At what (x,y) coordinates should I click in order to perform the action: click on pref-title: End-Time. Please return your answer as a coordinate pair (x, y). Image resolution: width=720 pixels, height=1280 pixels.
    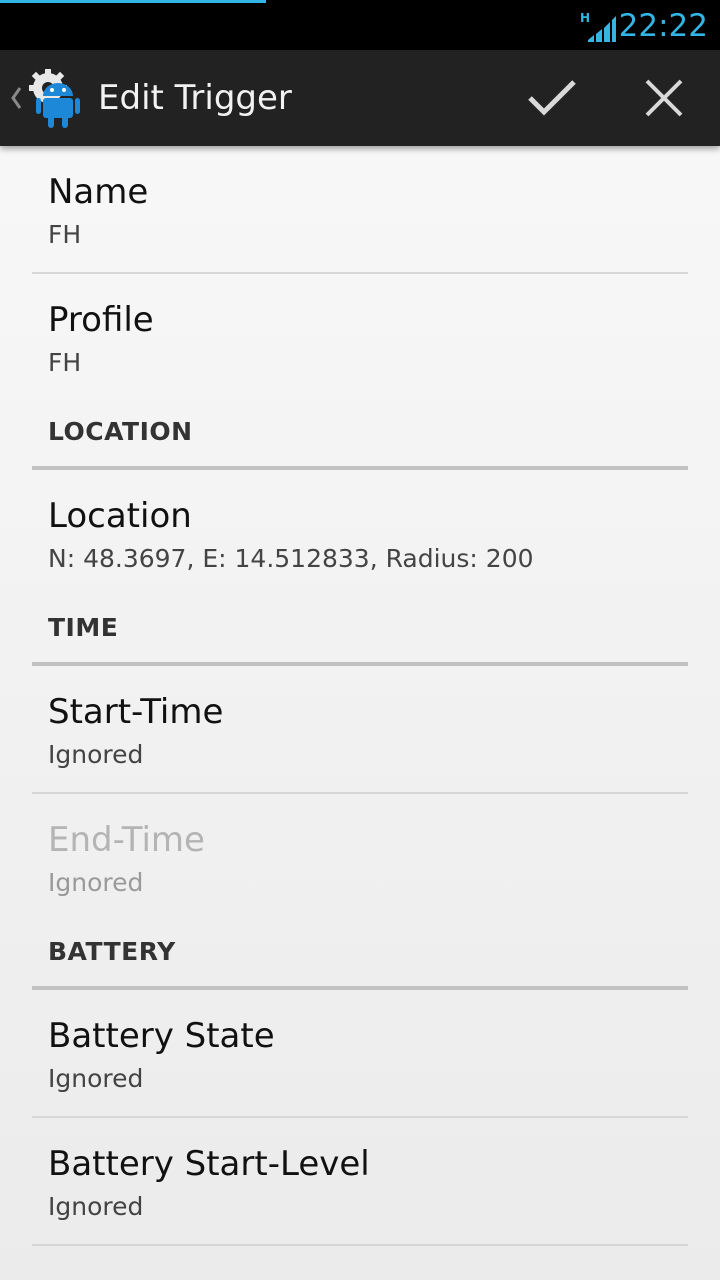
    Looking at the image, I should click on (126, 840).